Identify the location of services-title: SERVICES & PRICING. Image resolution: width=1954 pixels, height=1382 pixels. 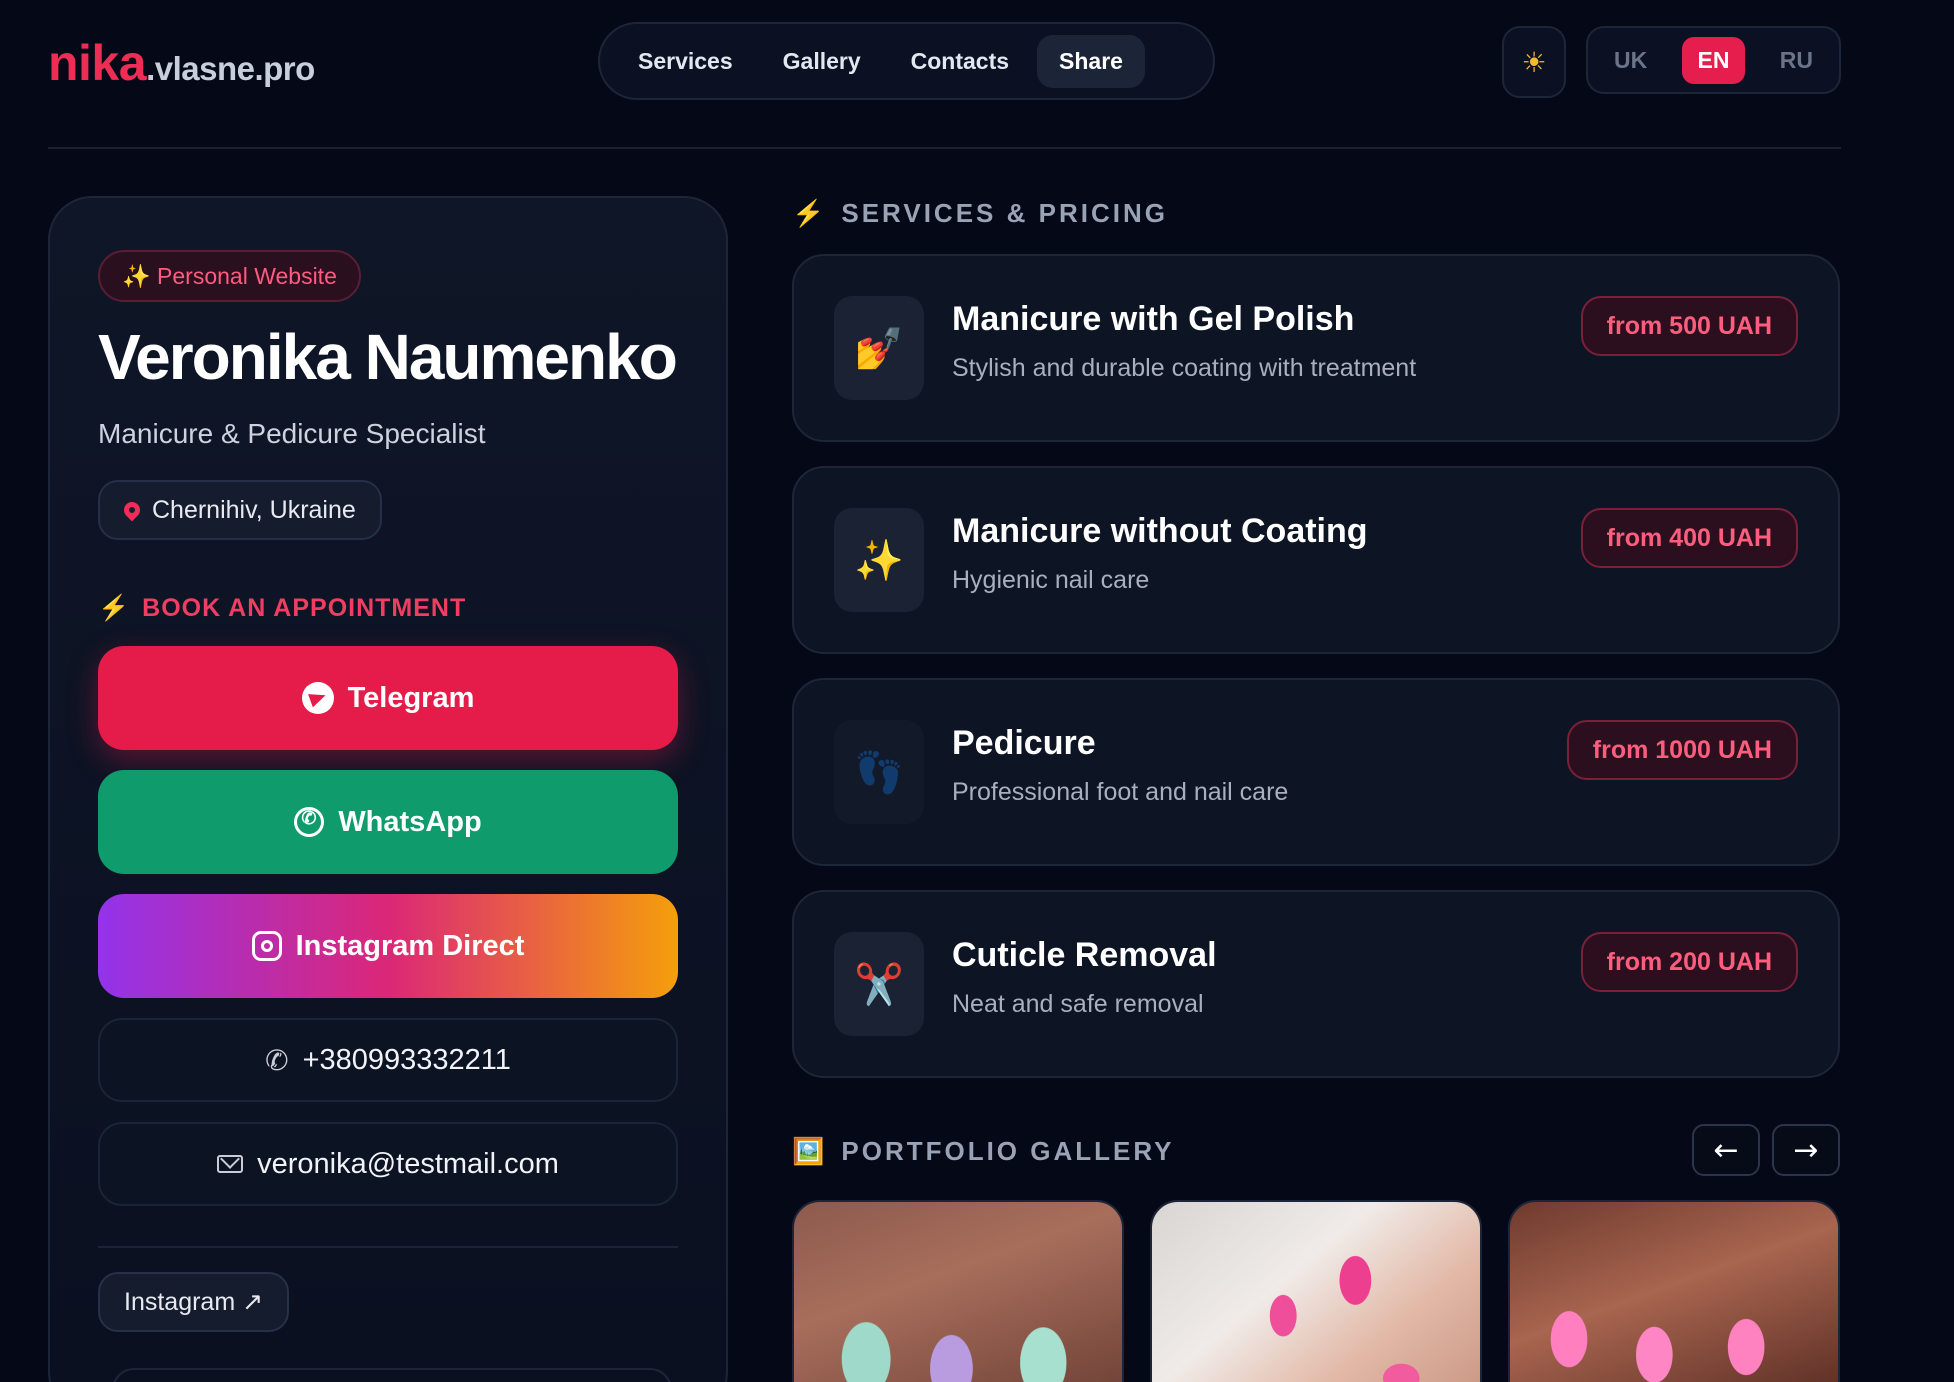
(1004, 213).